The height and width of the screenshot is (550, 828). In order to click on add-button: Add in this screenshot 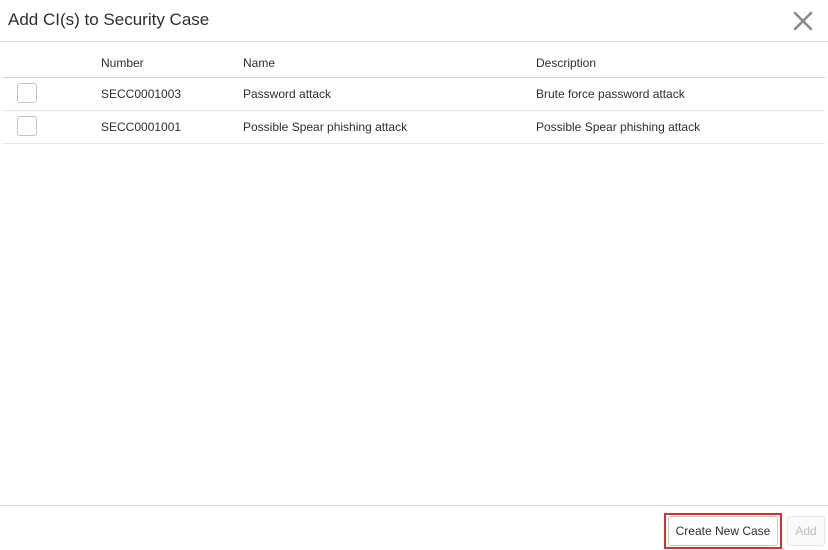, I will do `click(806, 531)`.